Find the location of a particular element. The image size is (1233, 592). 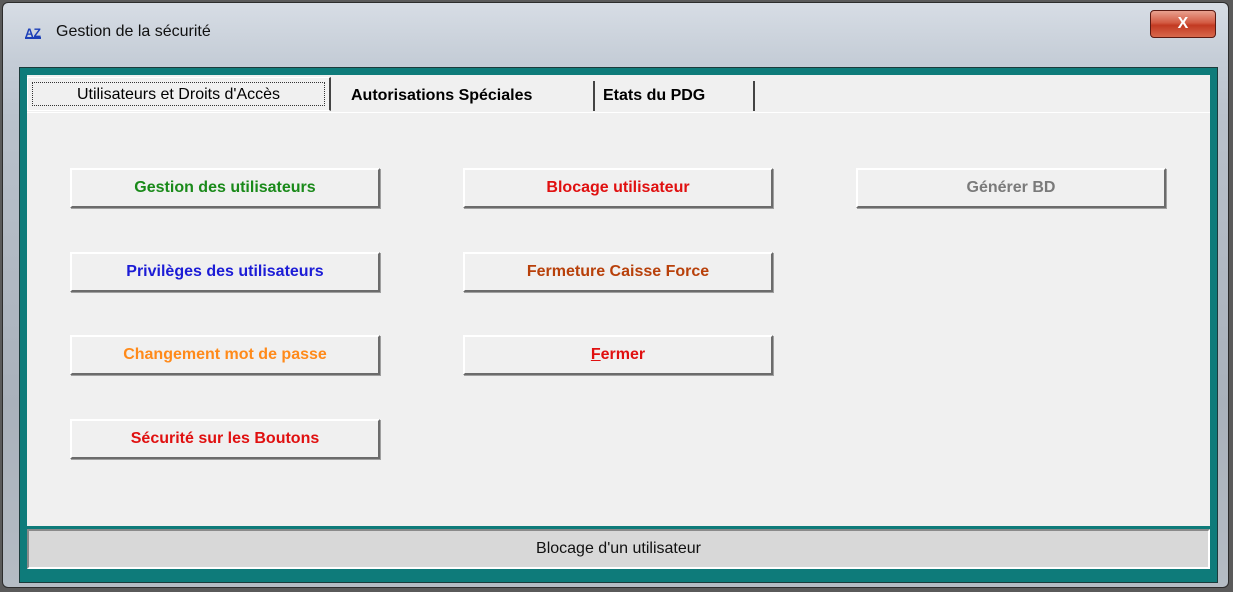

gestion-utilisateurs-button: Gestion des utilisateurs is located at coordinates (225, 188).